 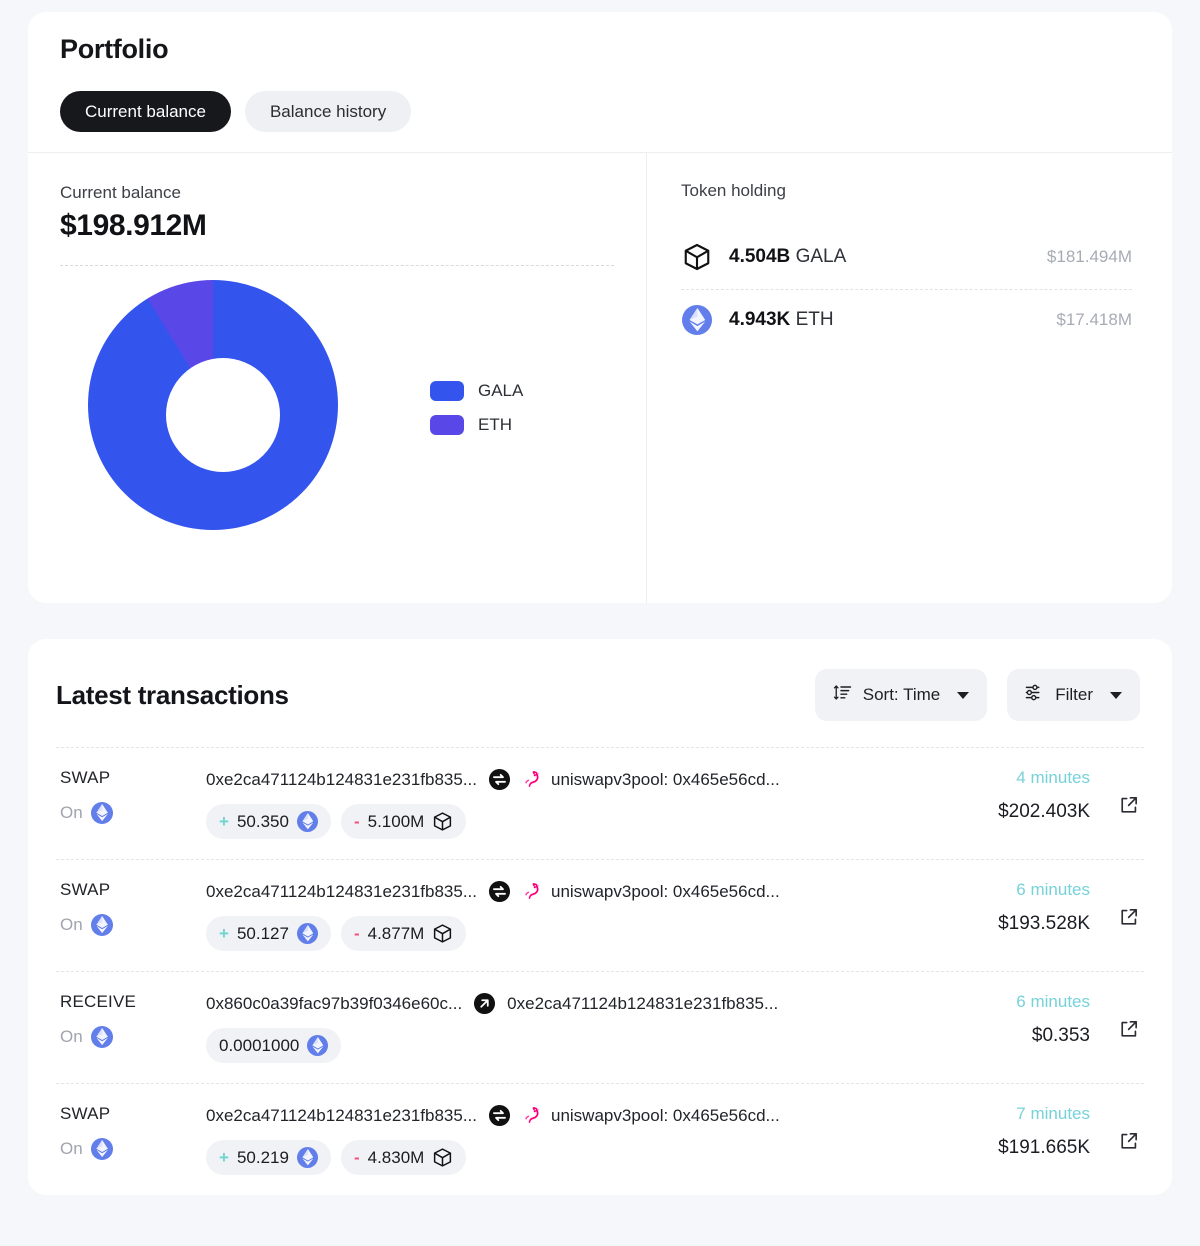 What do you see at coordinates (546, 1045) in the screenshot?
I see `transaction-amounts: 0.0001000` at bounding box center [546, 1045].